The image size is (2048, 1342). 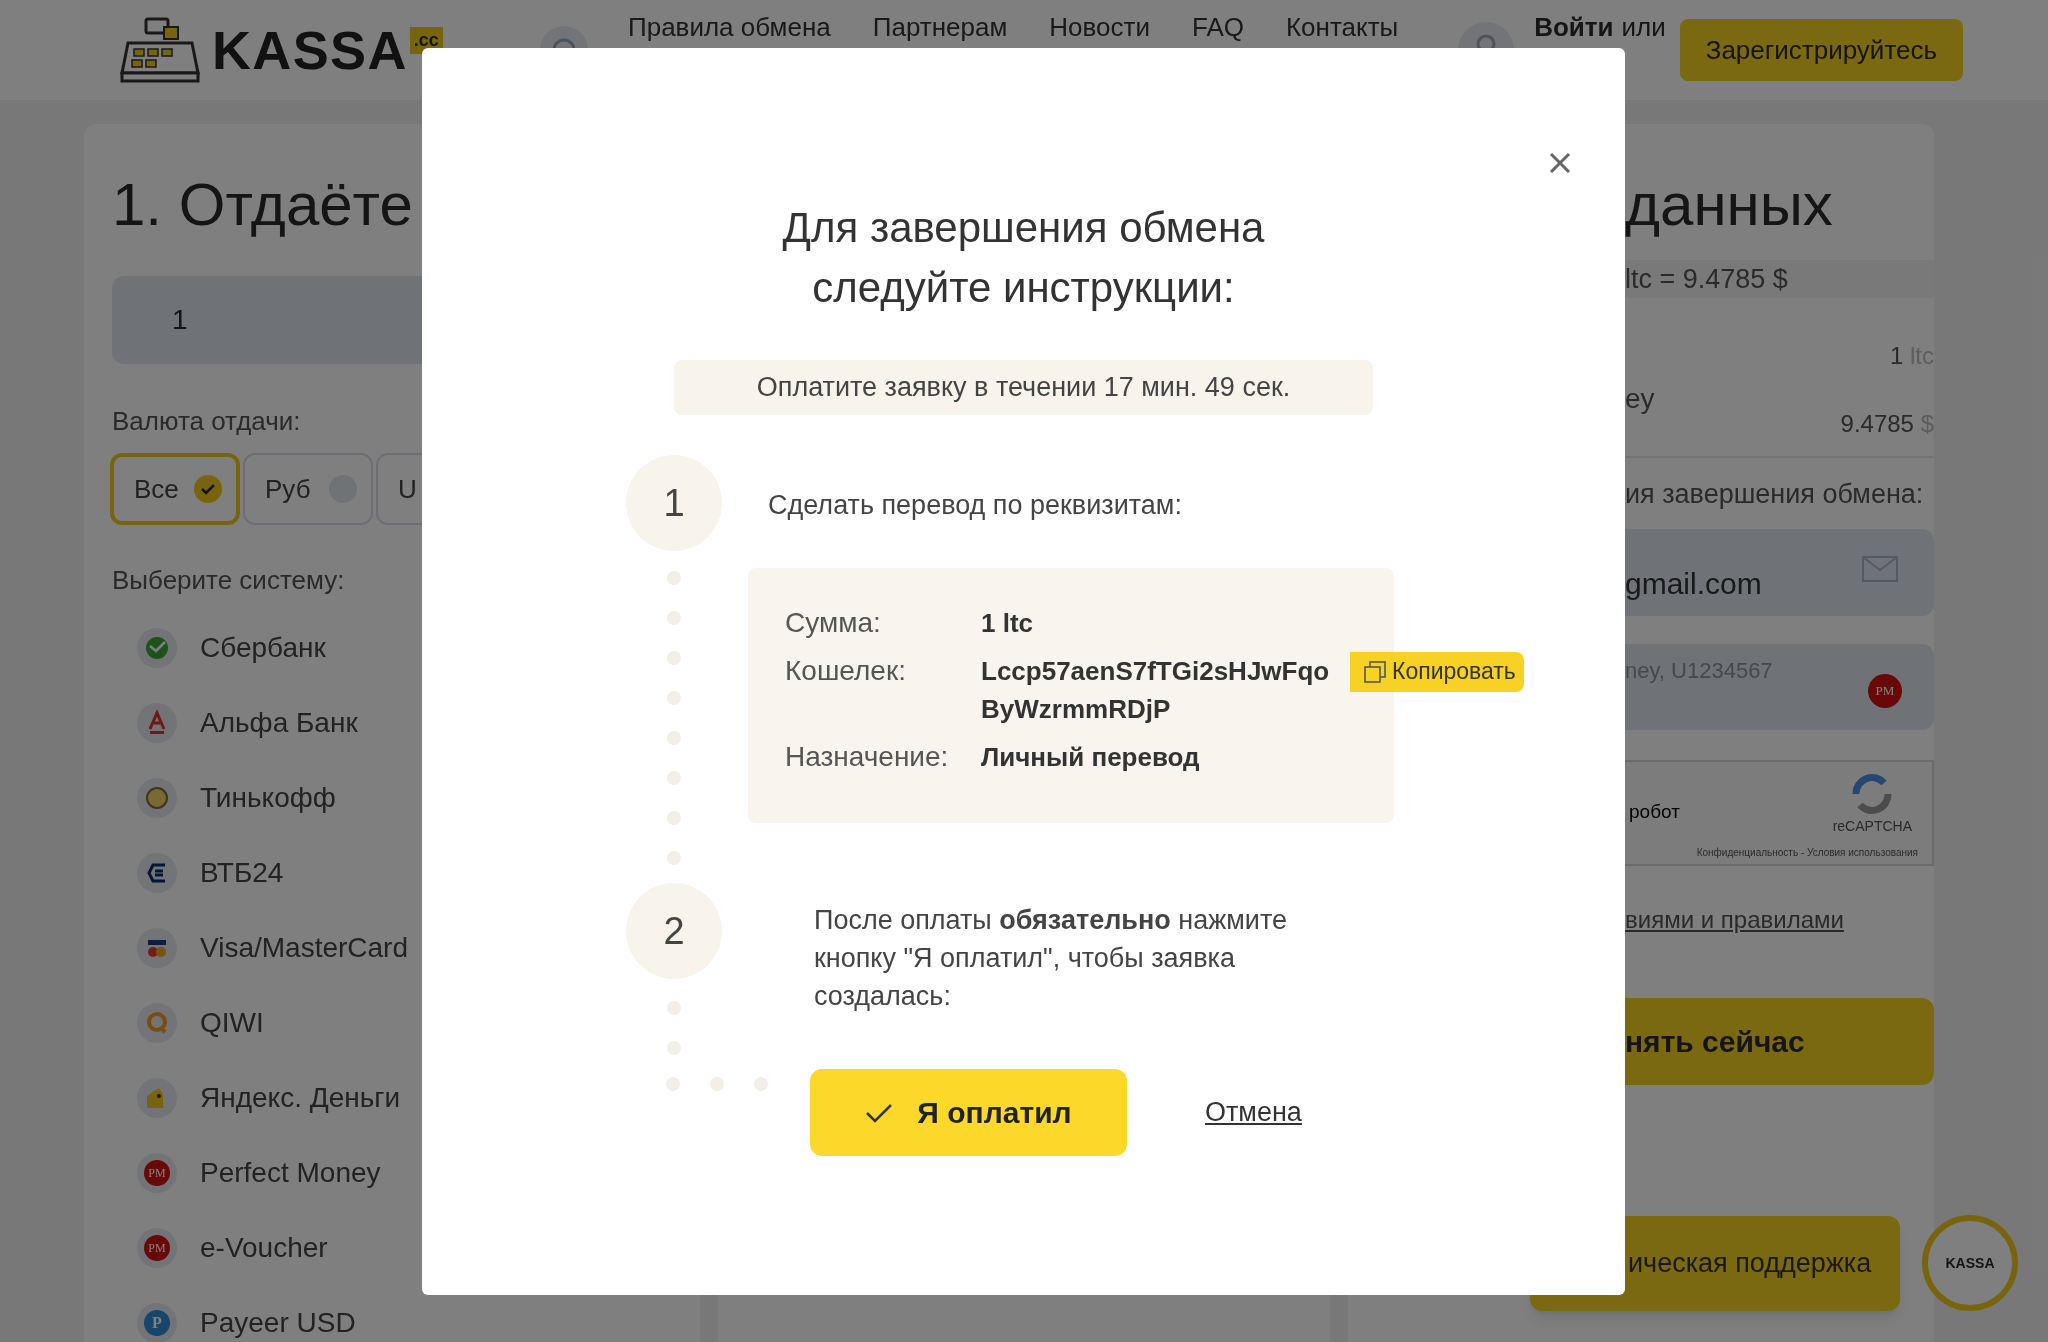 What do you see at coordinates (674, 503) in the screenshot?
I see `step-number: 1` at bounding box center [674, 503].